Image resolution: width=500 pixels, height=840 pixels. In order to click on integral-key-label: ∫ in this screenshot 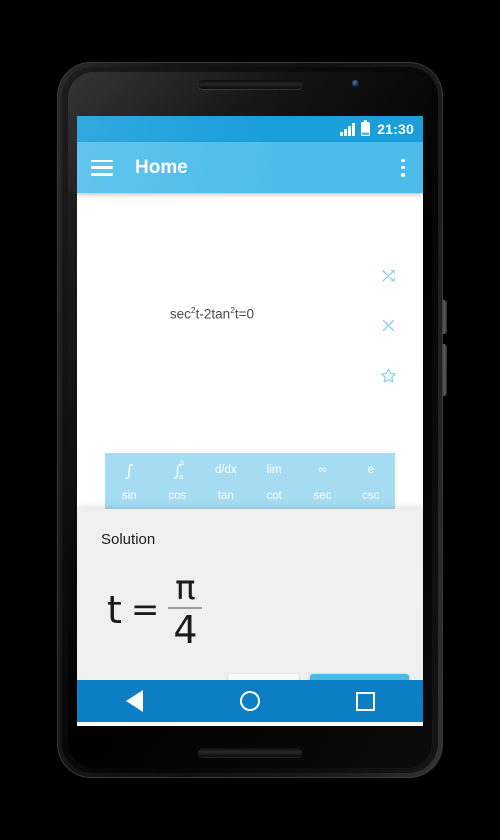, I will do `click(129, 470)`.